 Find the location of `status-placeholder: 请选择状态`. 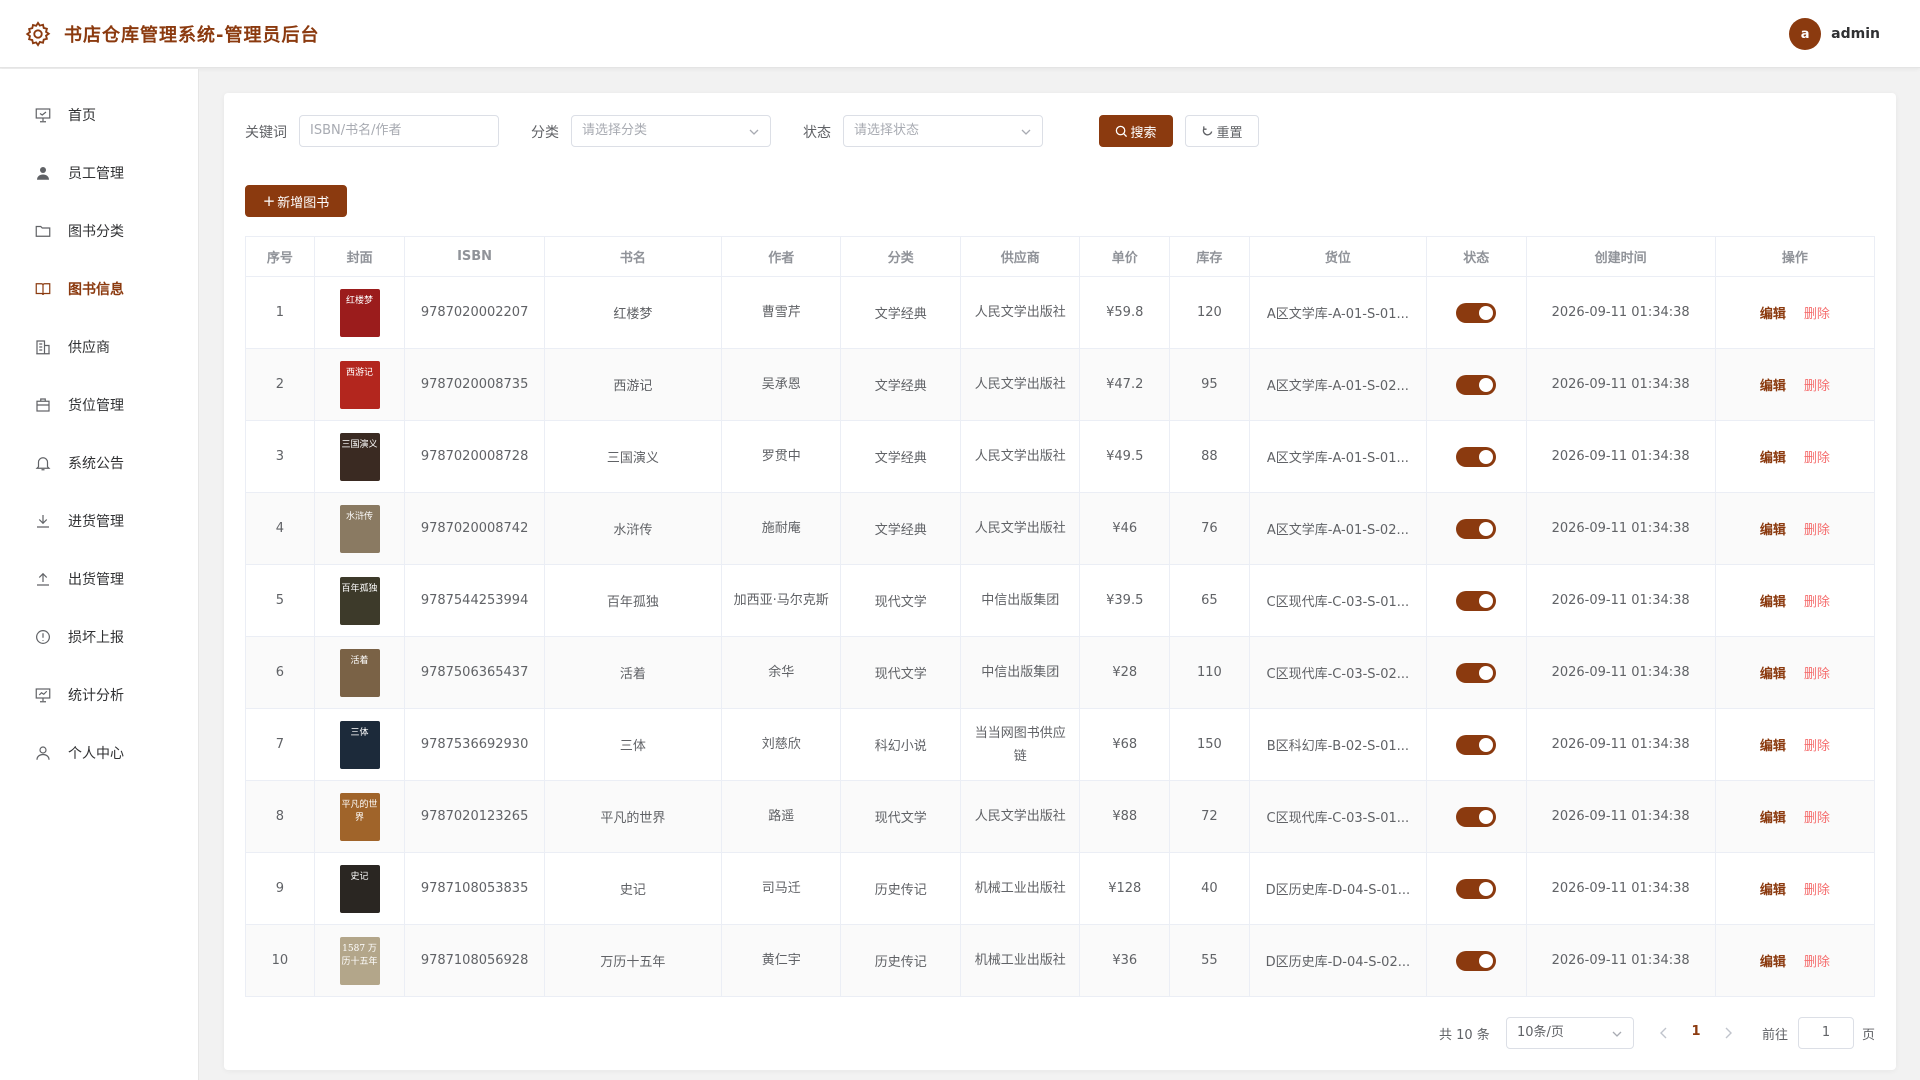

status-placeholder: 请选择状态 is located at coordinates (887, 130).